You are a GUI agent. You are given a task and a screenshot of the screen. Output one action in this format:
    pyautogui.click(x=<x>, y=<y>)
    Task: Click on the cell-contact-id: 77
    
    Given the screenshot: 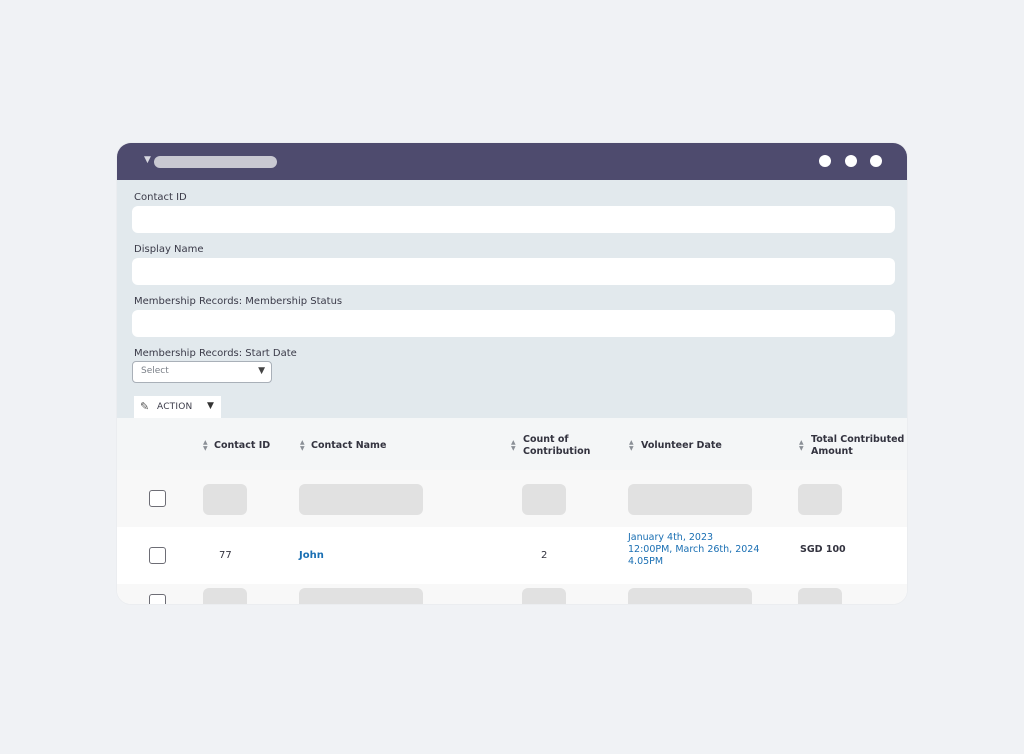 What is the action you would take?
    pyautogui.click(x=225, y=555)
    